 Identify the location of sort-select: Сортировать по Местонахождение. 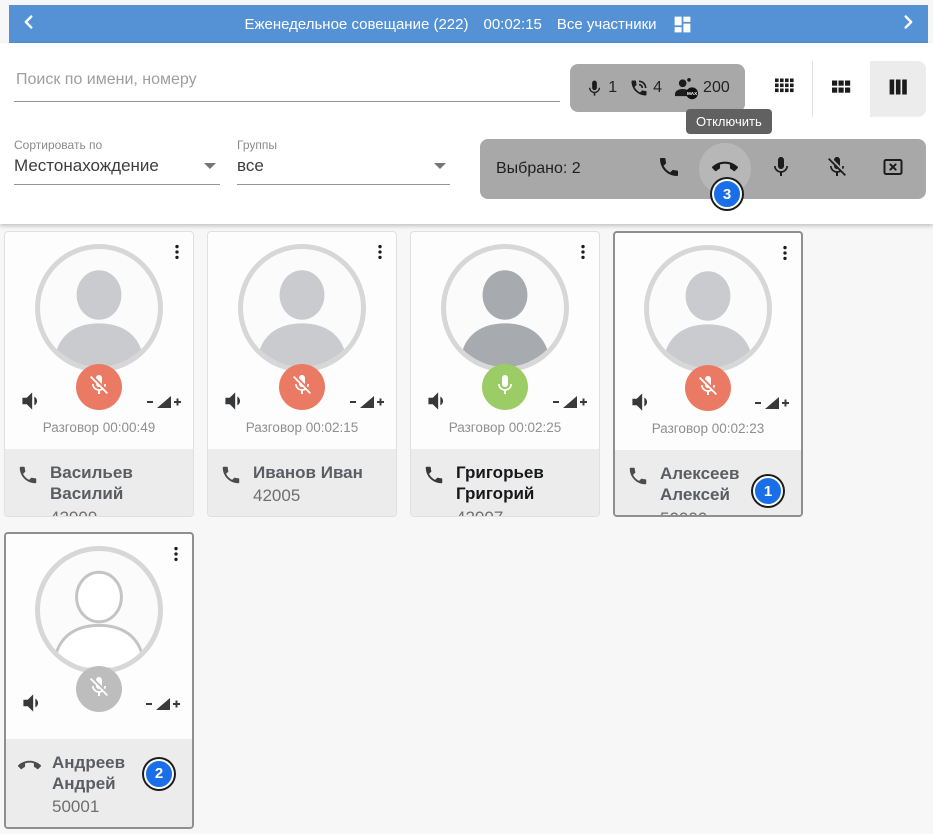
(117, 161).